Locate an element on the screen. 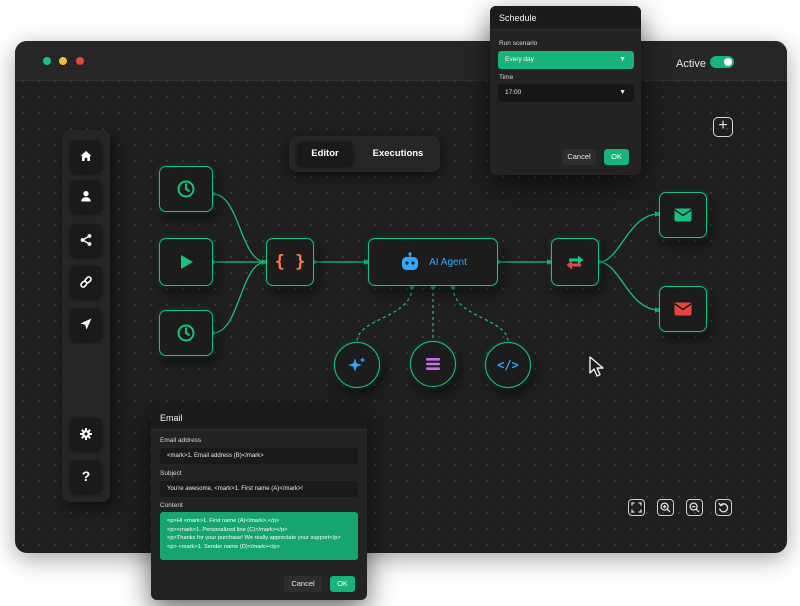 Image resolution: width=800 pixels, height=606 pixels. zoom-in-button is located at coordinates (665, 507).